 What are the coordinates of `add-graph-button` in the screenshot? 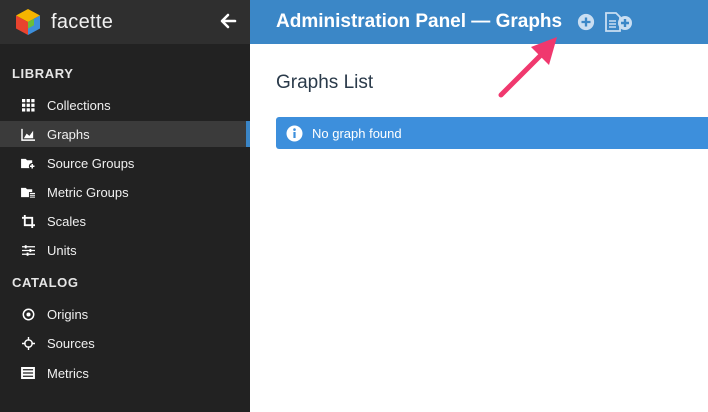 It's located at (586, 22).